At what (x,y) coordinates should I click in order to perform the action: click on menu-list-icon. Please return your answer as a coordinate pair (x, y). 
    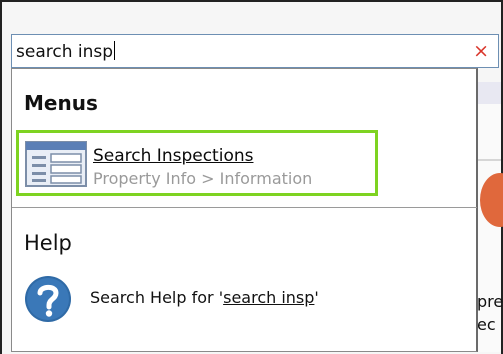
    Looking at the image, I should click on (56, 164).